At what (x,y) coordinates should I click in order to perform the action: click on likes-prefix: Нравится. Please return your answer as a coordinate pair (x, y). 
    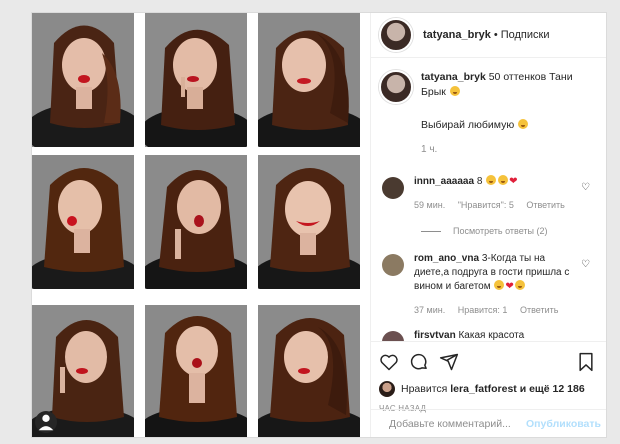
    Looking at the image, I should click on (424, 389).